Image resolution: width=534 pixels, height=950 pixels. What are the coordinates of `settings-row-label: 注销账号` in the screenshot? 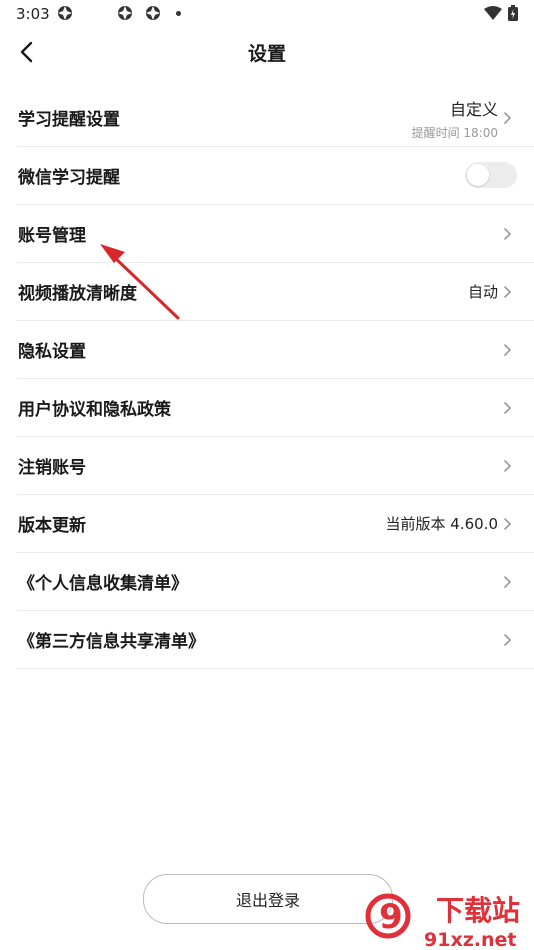 It's located at (52, 468).